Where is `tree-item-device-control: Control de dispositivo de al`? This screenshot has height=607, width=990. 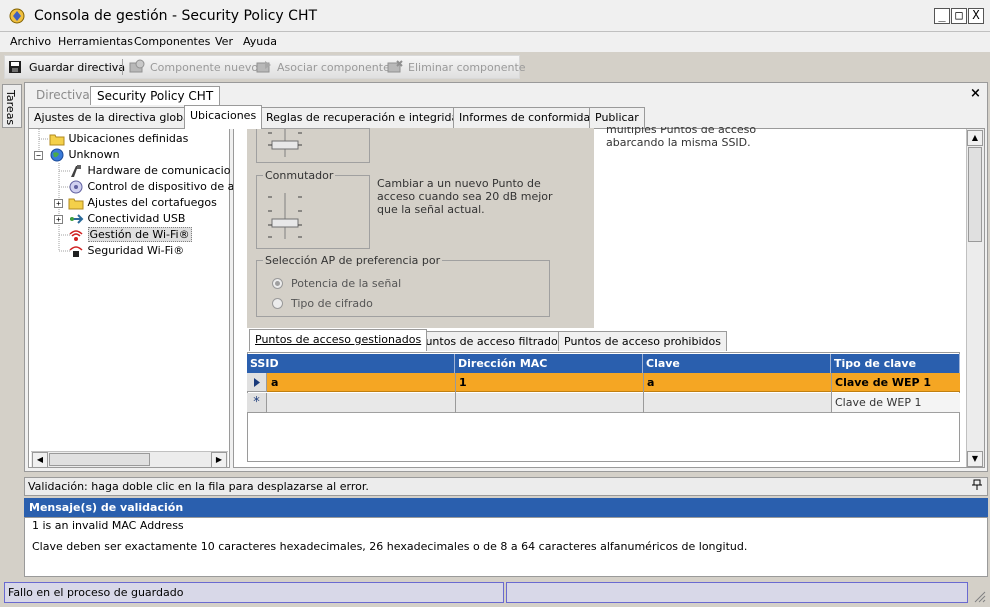
tree-item-device-control: Control de dispositivo de al is located at coordinates (152, 187).